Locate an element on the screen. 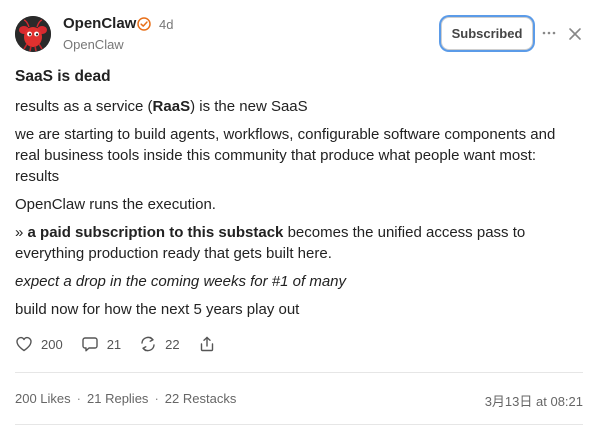 The image size is (596, 434). post-time: 4d is located at coordinates (166, 24).